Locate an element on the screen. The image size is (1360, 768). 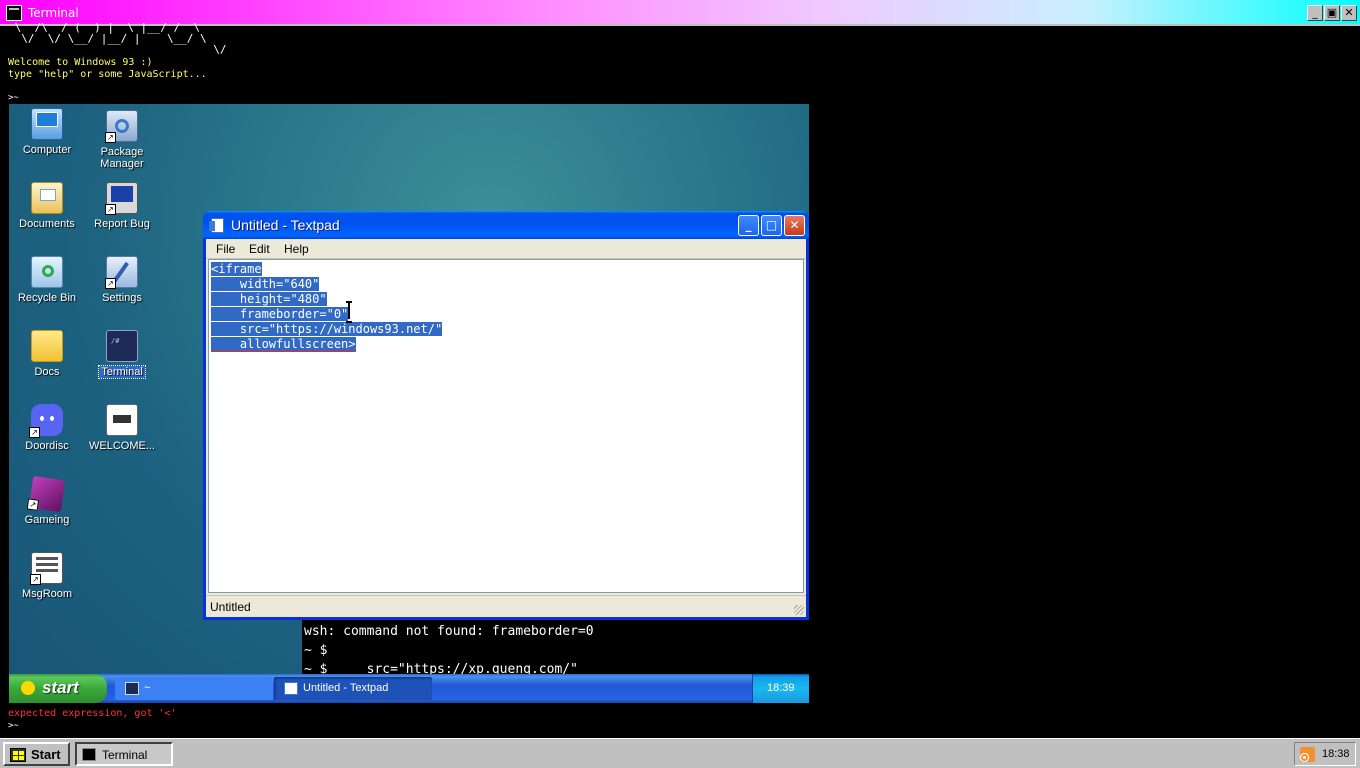
desktop-icon-label: Computer is located at coordinates (47, 150).